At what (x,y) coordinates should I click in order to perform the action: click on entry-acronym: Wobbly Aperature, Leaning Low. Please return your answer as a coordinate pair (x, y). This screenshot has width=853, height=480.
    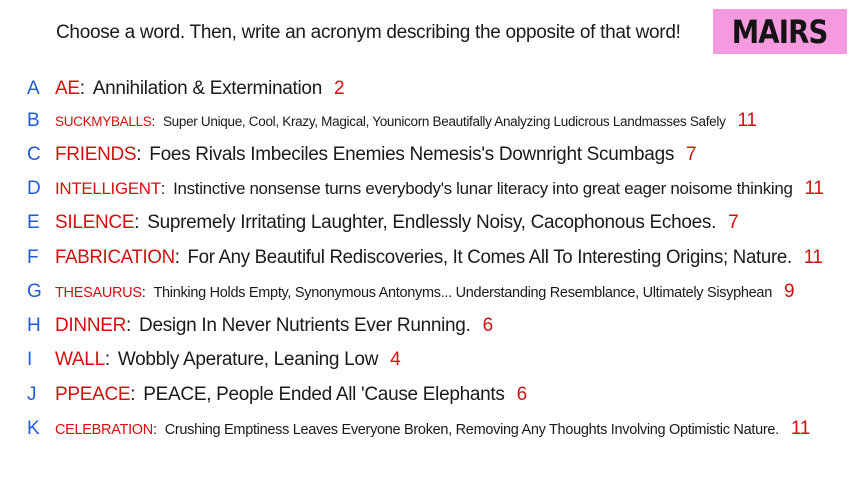
    Looking at the image, I should click on (248, 359).